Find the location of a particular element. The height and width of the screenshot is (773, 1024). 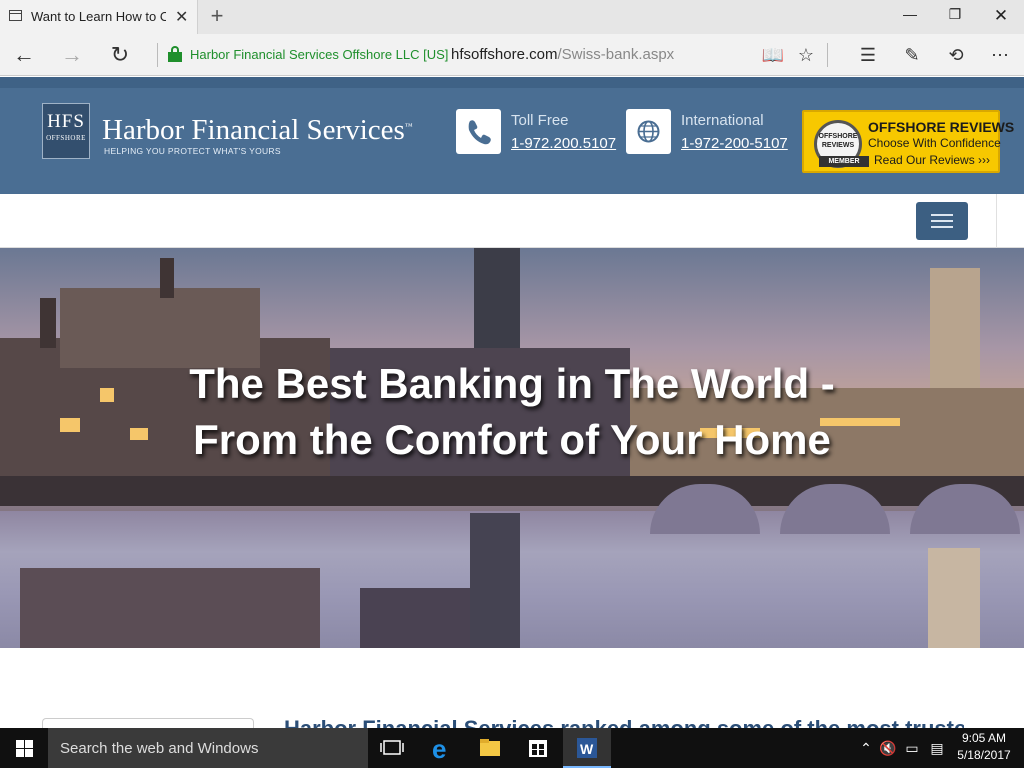

hamburger-menu-button is located at coordinates (942, 221).